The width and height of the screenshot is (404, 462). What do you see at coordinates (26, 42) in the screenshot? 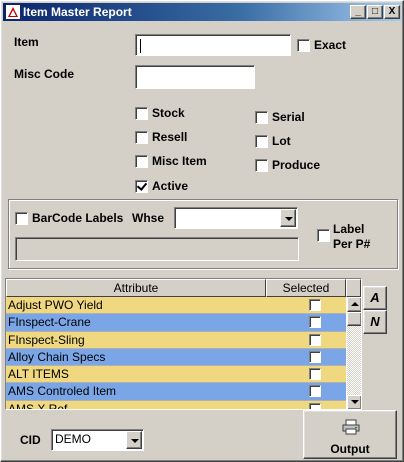
I see `item-label: Item` at bounding box center [26, 42].